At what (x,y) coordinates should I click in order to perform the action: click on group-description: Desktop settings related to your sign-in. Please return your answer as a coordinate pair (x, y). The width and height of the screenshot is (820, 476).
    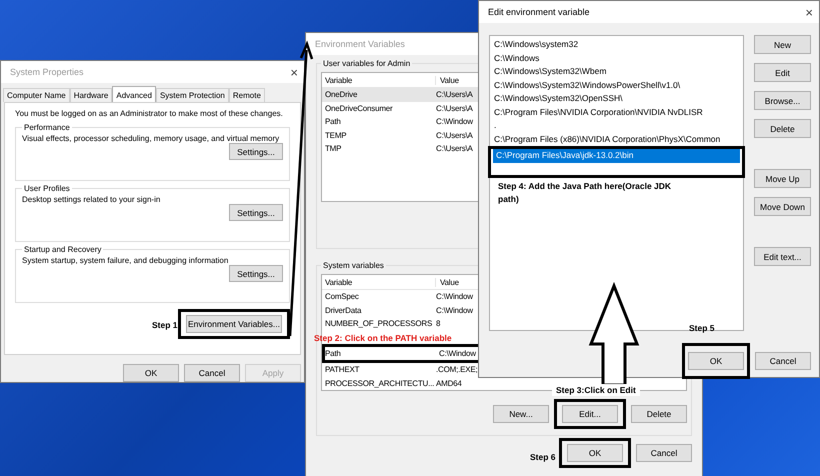
    Looking at the image, I should click on (92, 199).